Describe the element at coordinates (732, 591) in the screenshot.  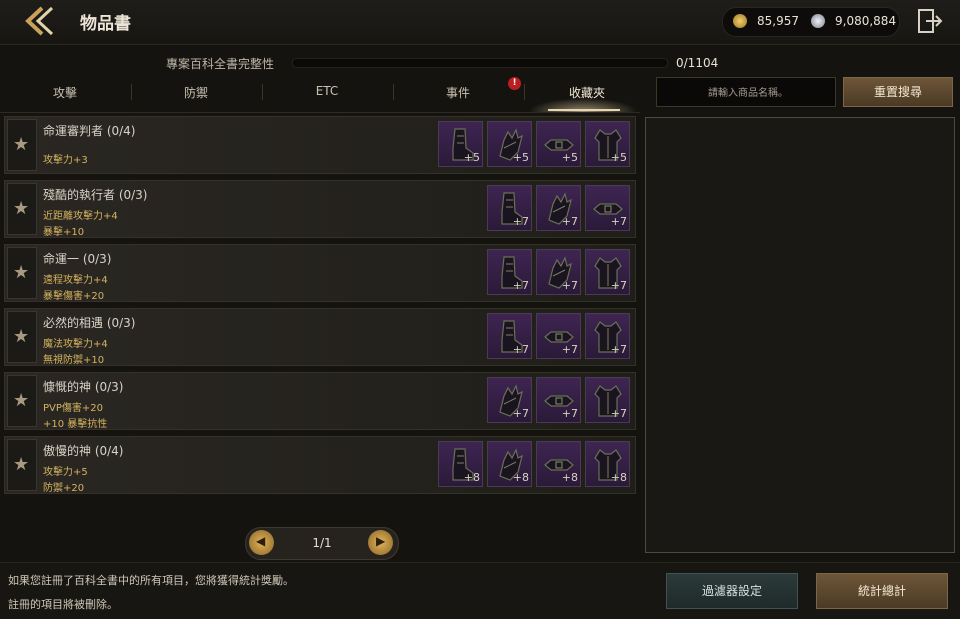
I see `filter-settings-button: 過濾器設定` at that location.